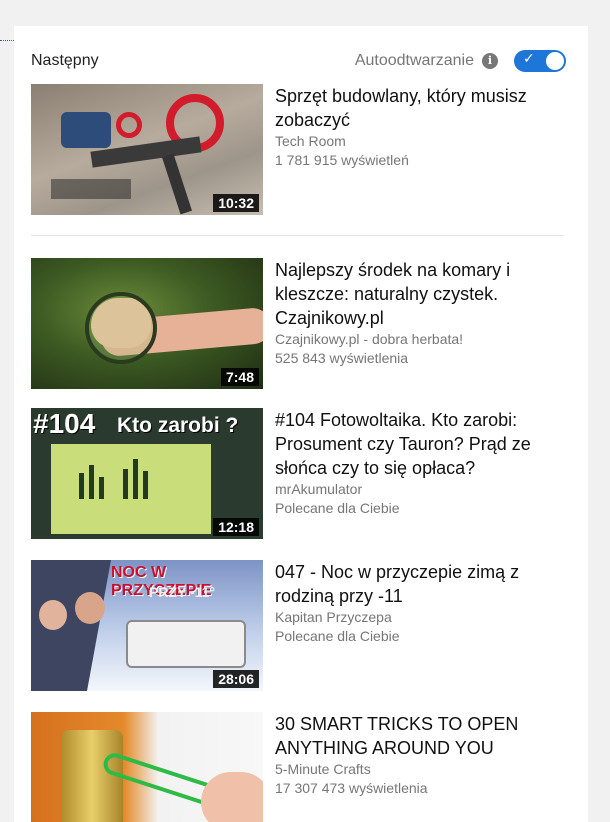  Describe the element at coordinates (351, 788) in the screenshot. I see `video-stat: 17 307 473 wyświetlenia` at that location.